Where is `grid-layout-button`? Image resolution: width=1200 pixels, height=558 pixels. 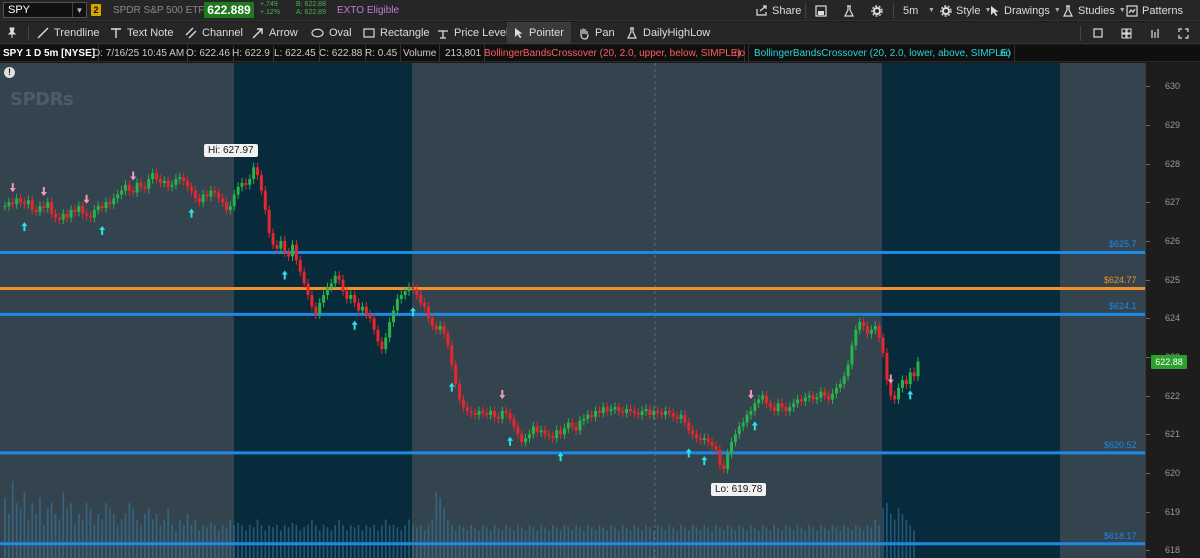 grid-layout-button is located at coordinates (1126, 33).